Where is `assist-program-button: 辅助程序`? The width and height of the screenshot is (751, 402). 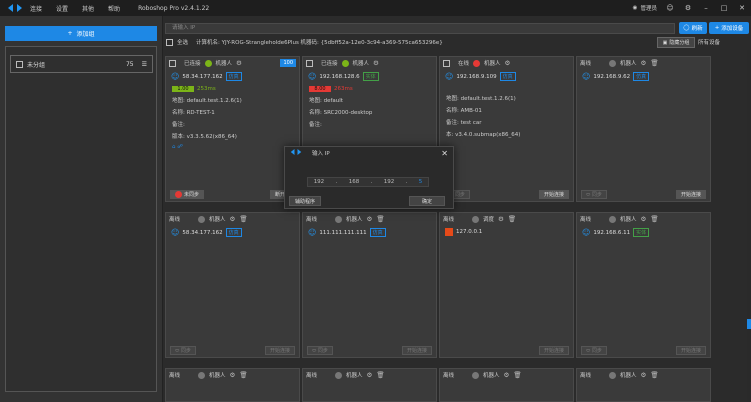
assist-program-button: 辅助程序 is located at coordinates (305, 201).